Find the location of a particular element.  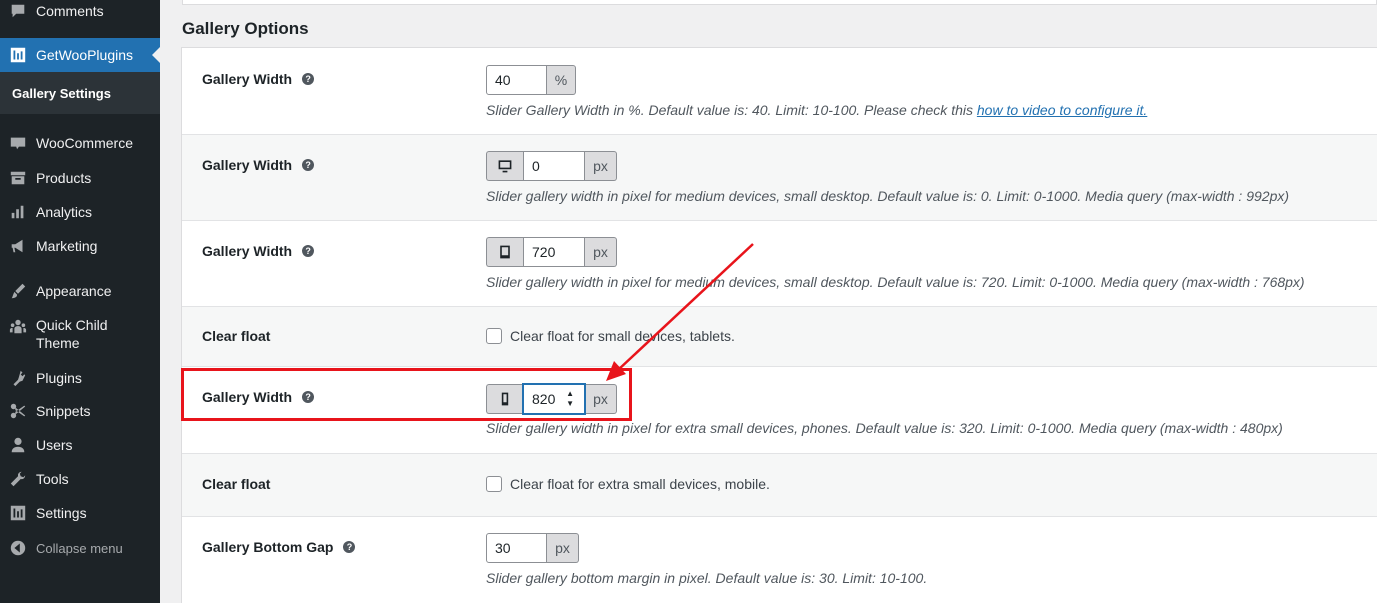

clear-float-mobile-checkbox is located at coordinates (494, 484).